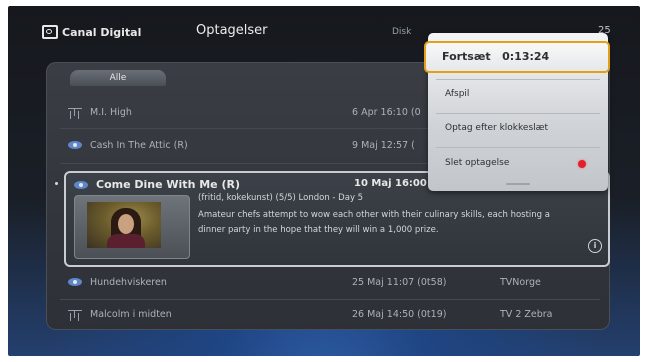 The width and height of the screenshot is (648, 362). Describe the element at coordinates (124, 225) in the screenshot. I see `recording-thumbnail` at that location.